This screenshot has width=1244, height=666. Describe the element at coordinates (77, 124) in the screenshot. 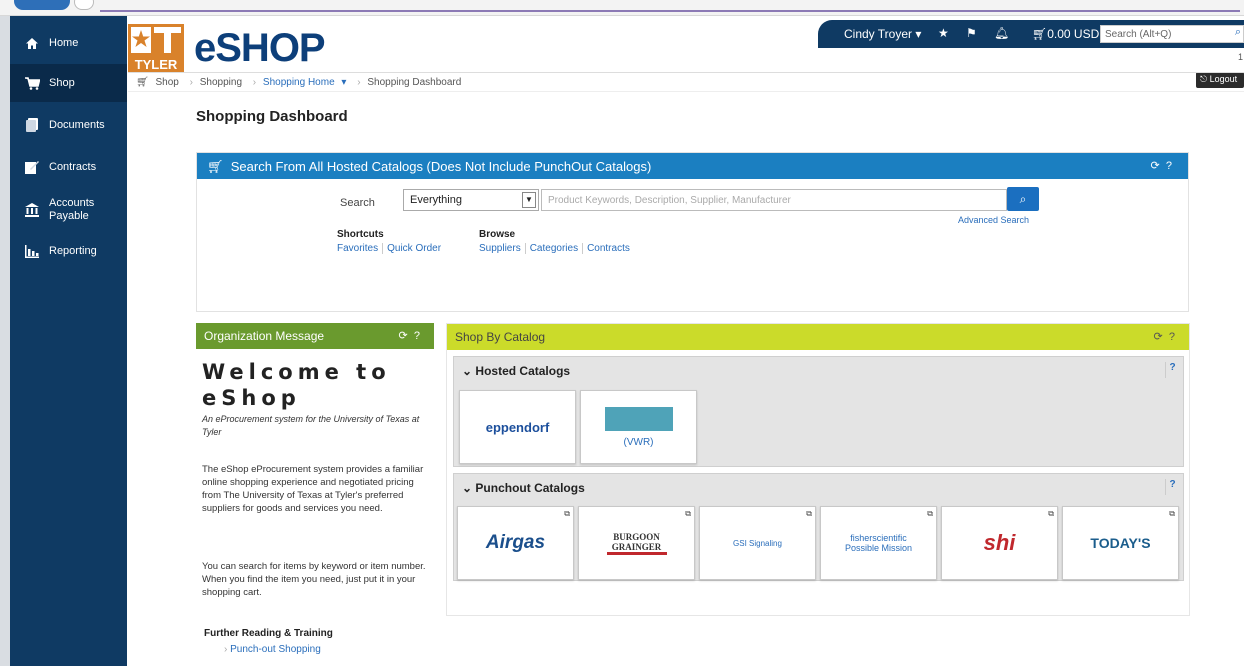

I see `sidebar-item-label: Documents` at that location.